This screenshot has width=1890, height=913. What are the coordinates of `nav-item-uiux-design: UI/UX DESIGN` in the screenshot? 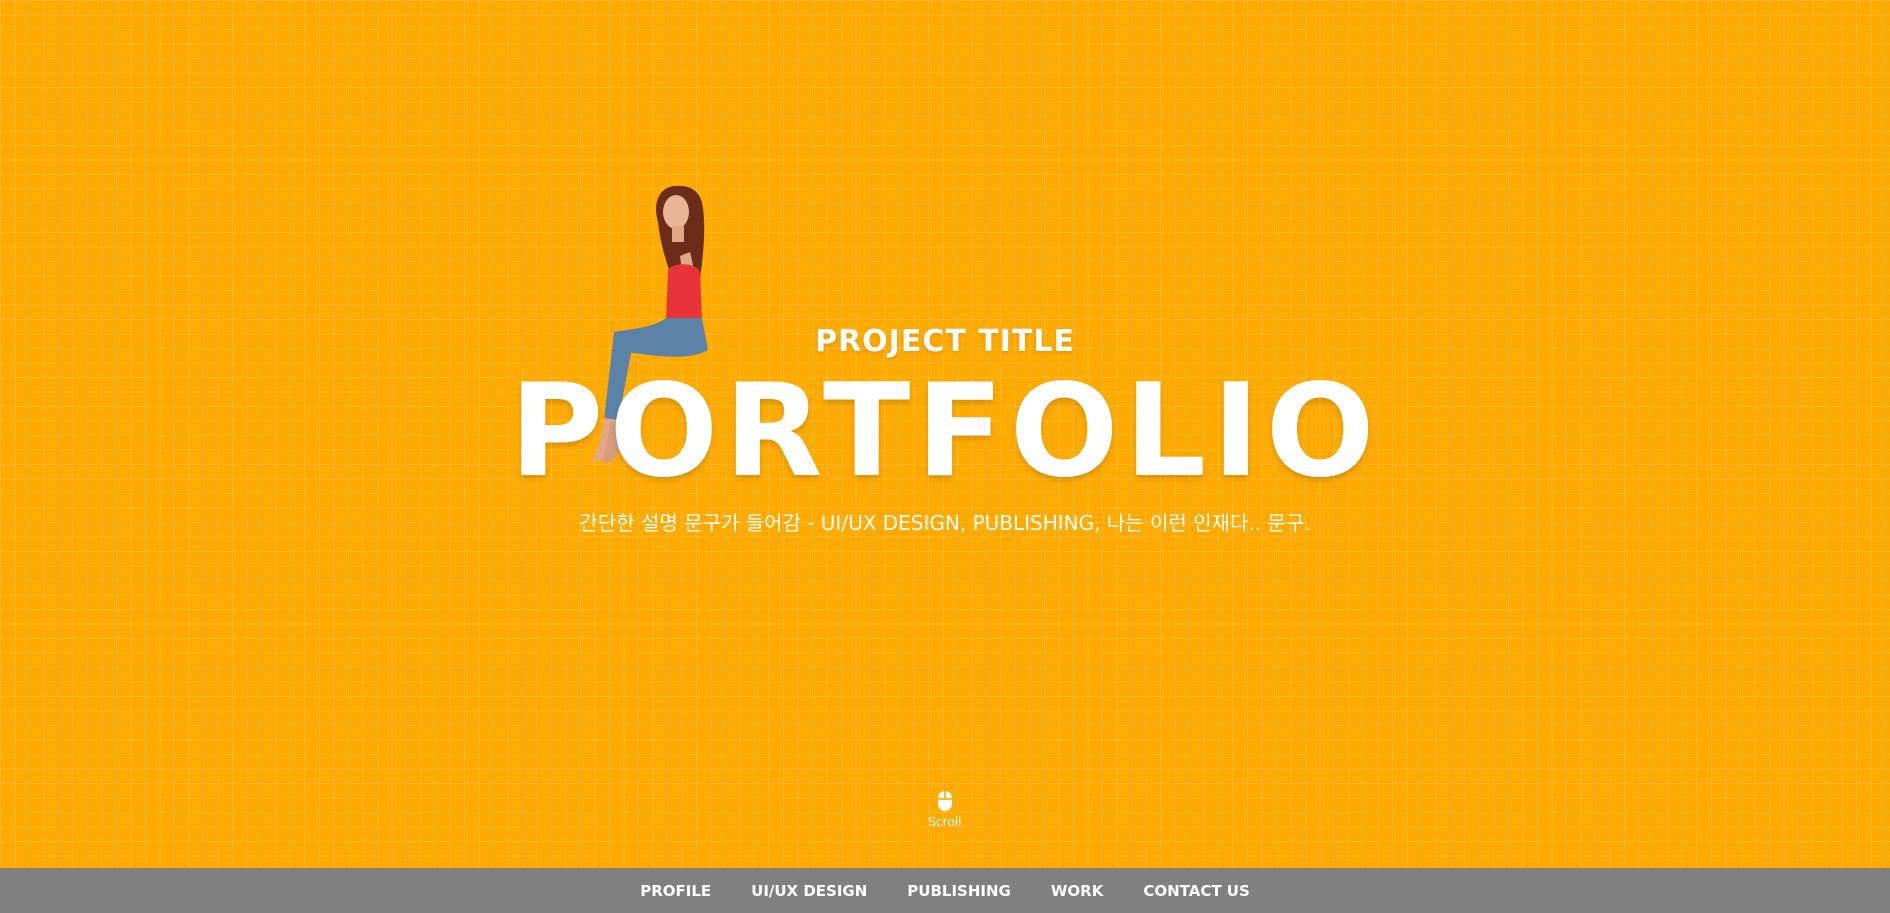 It's located at (809, 891).